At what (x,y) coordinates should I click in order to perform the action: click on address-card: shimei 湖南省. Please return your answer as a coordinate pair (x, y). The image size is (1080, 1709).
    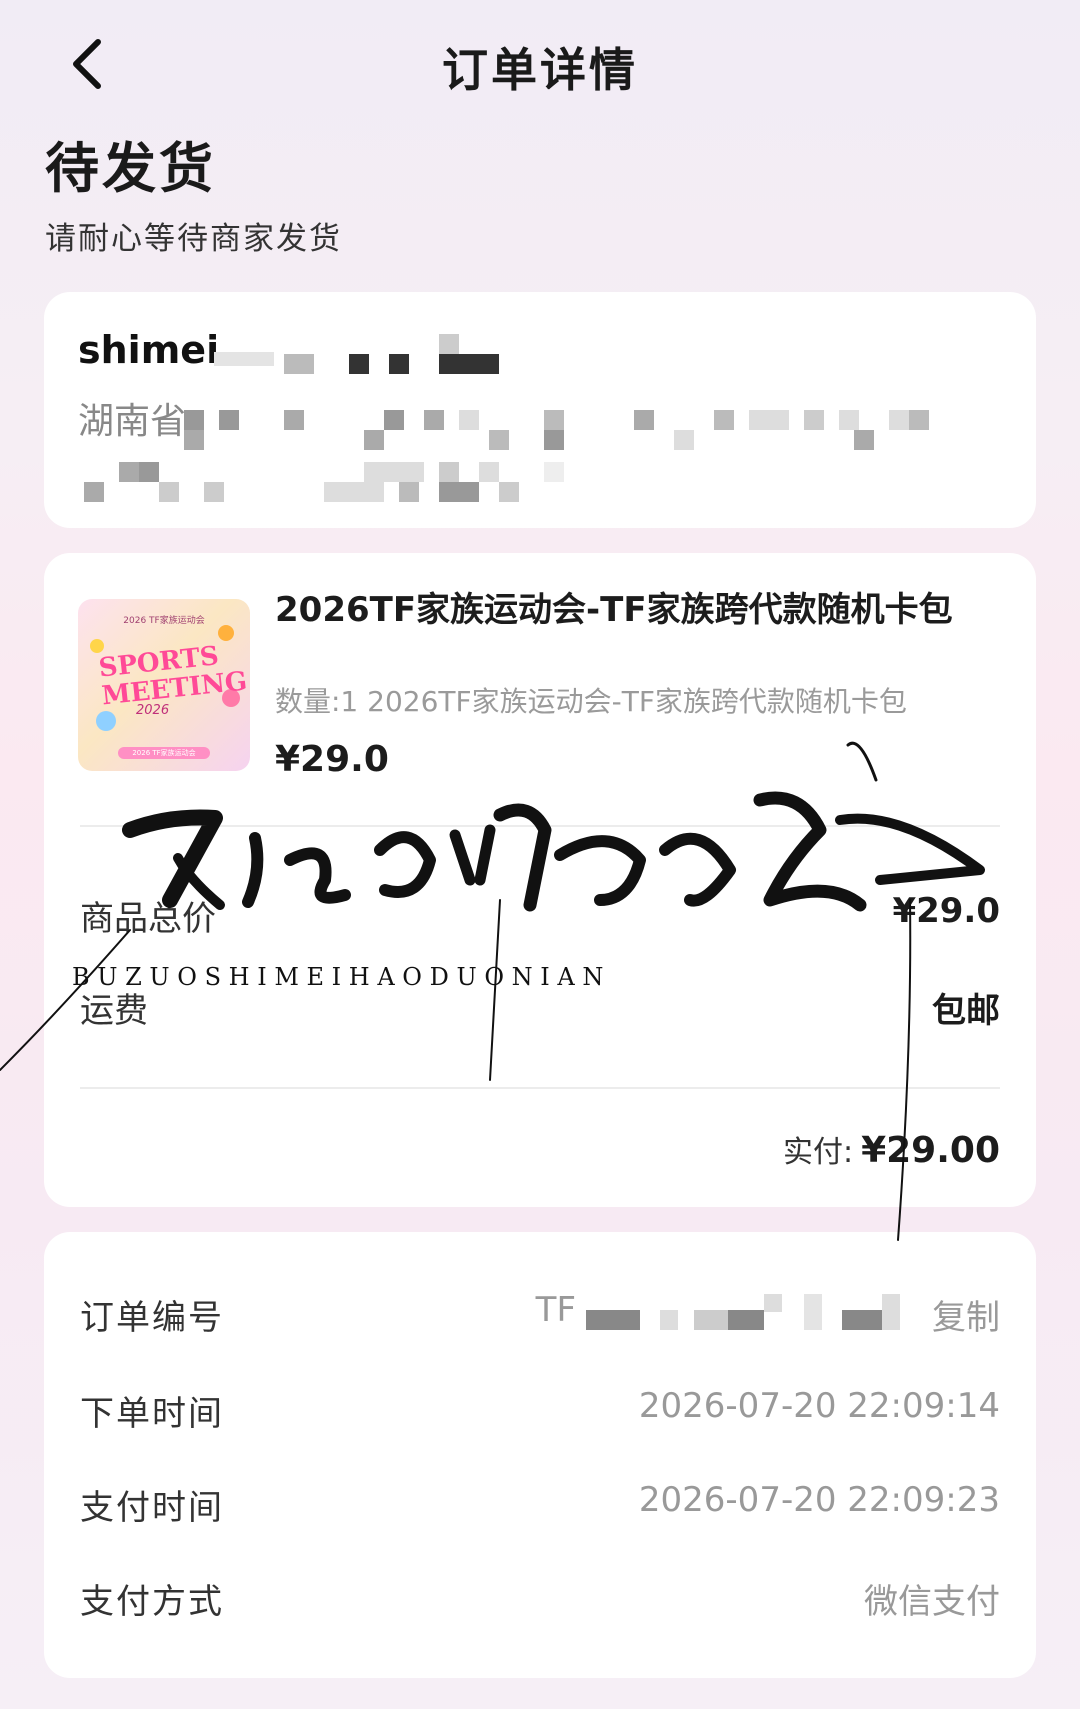
    Looking at the image, I should click on (540, 410).